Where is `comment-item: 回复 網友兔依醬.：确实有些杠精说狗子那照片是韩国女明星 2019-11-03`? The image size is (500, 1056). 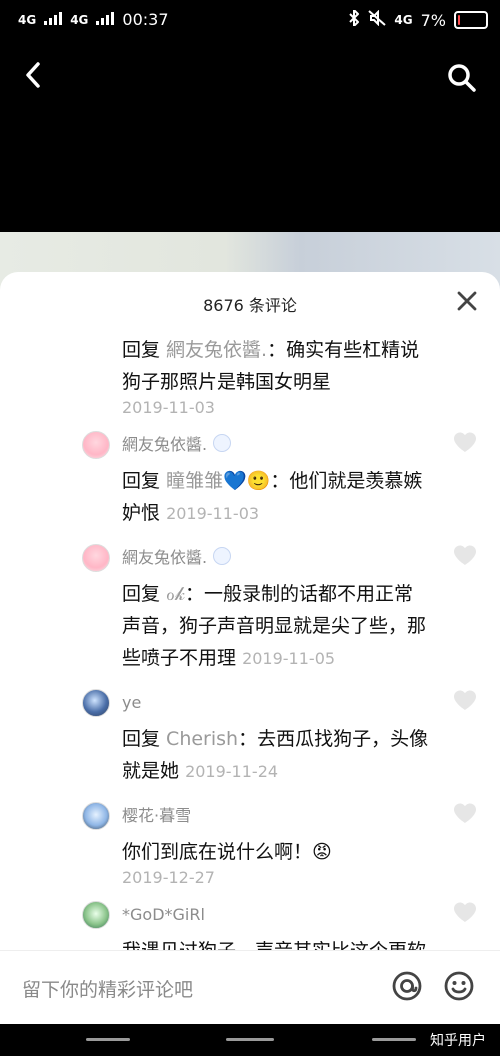 comment-item: 回复 網友兔依醬.：确实有些杠精说狗子那照片是韩国女明星 2019-11-03 is located at coordinates (250, 375).